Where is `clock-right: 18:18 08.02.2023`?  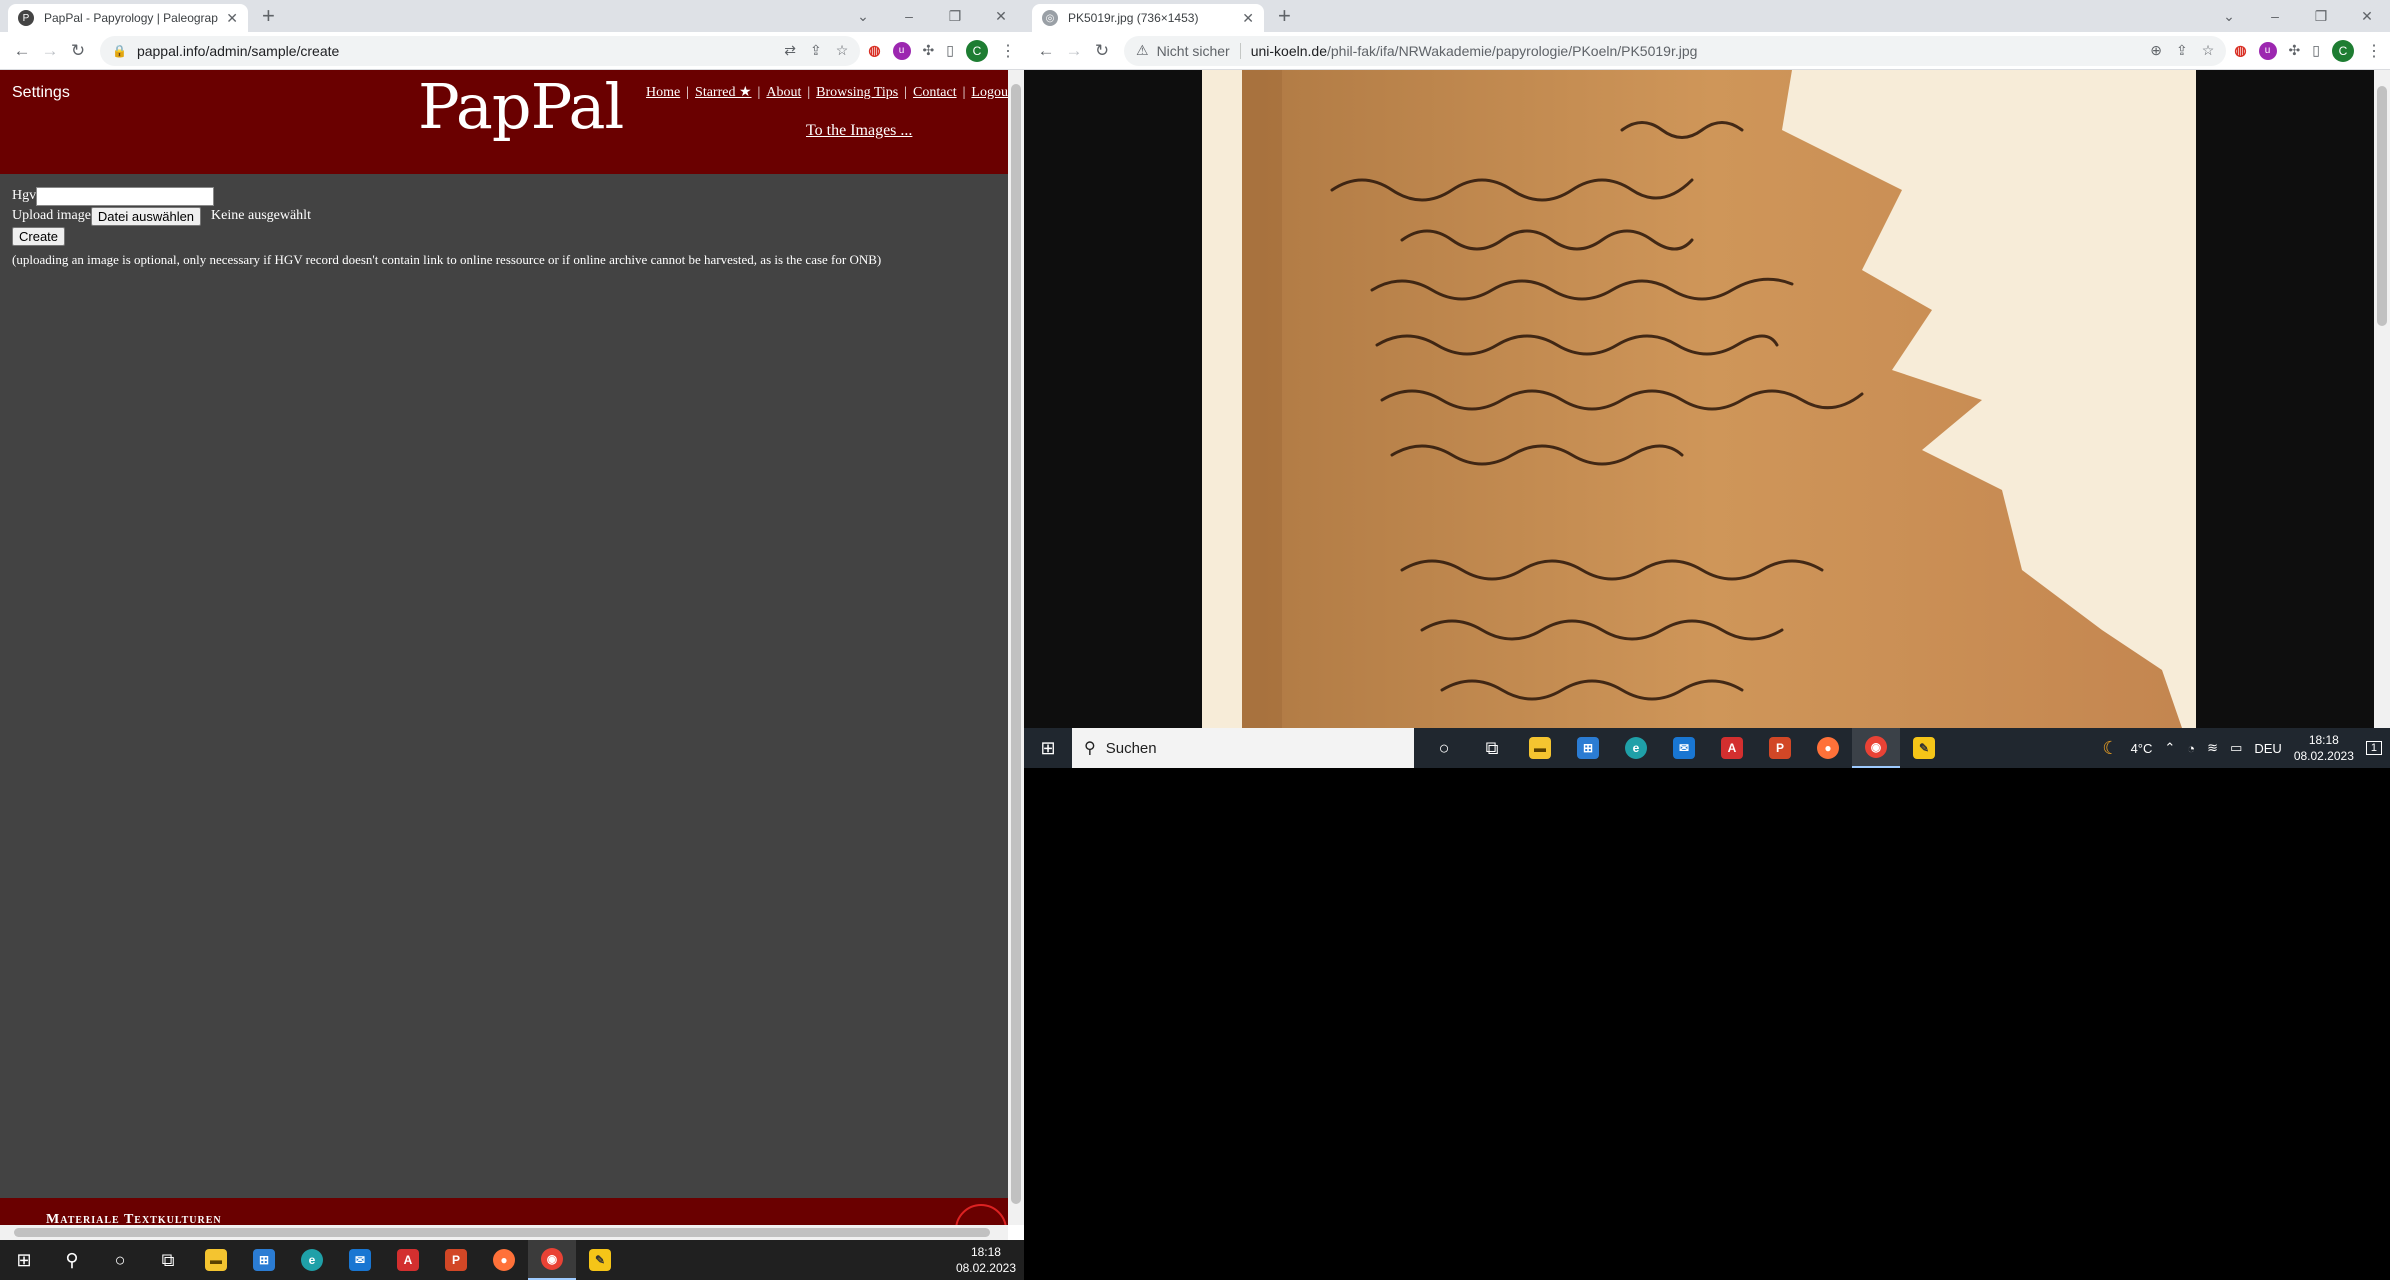
clock-right: 18:18 08.02.2023 is located at coordinates (2324, 748).